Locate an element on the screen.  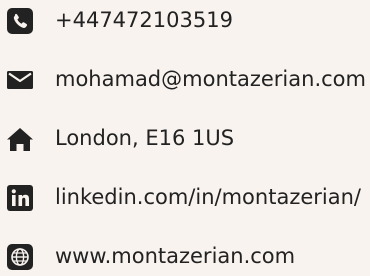
contact-row-address: London, E16 1US is located at coordinates (185, 138).